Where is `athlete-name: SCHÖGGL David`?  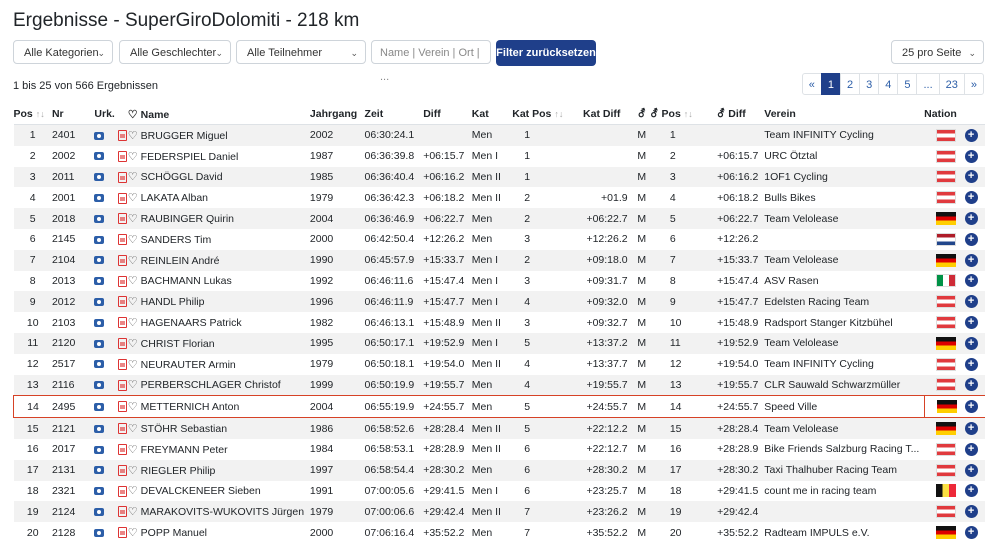
athlete-name: SCHÖGGL David is located at coordinates (182, 177).